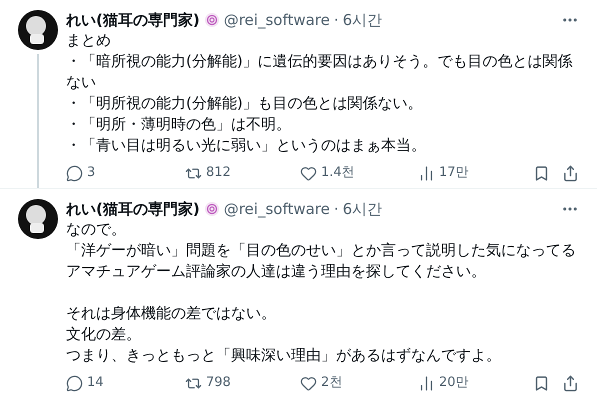 This screenshot has height=411, width=597. I want to click on count-label: 17만, so click(454, 173).